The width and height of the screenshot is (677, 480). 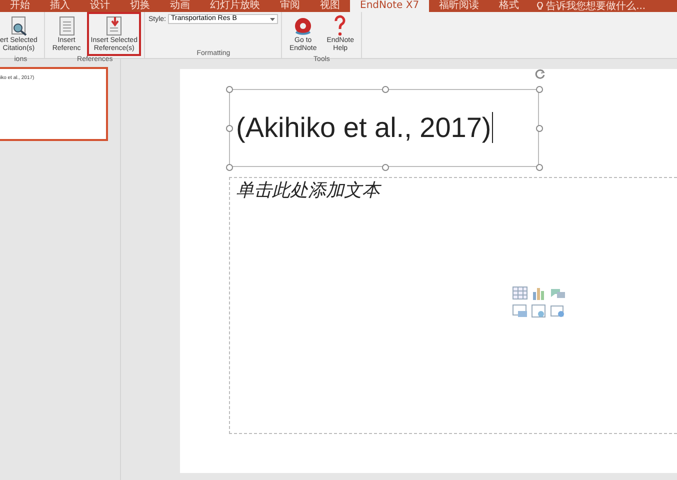 I want to click on smartart-icon, so click(x=558, y=293).